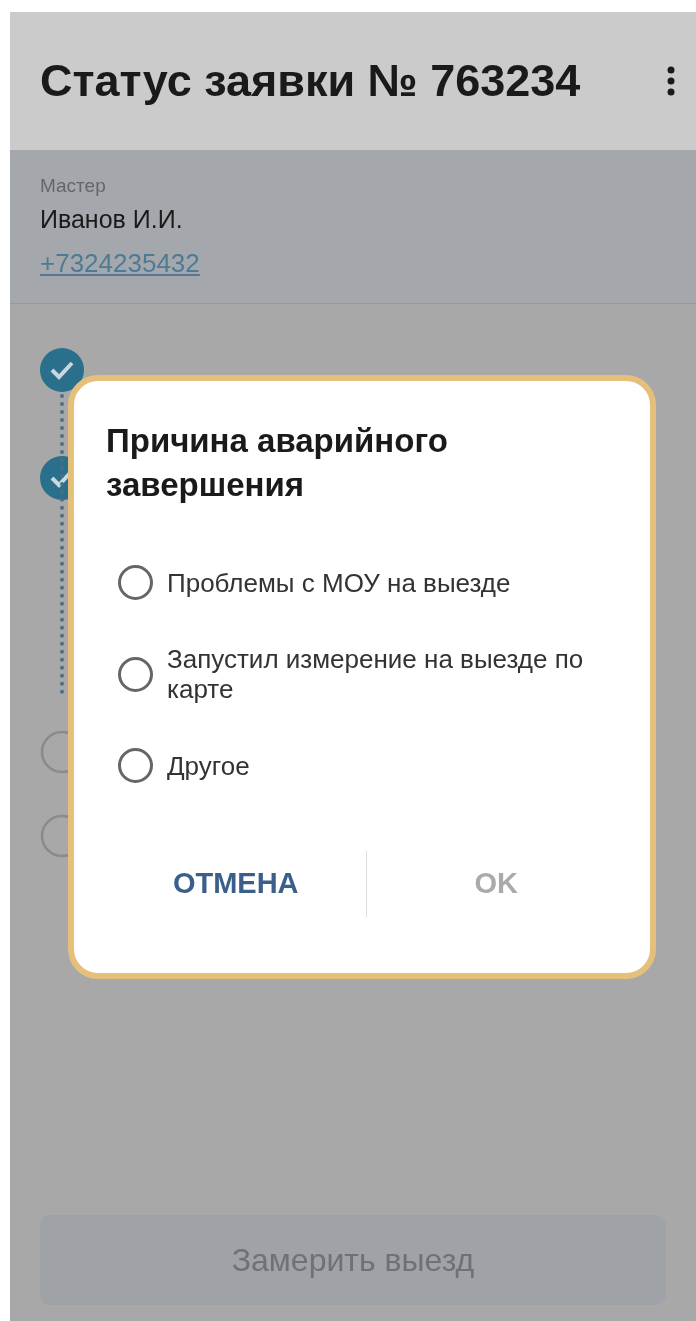 The width and height of the screenshot is (696, 1321). I want to click on screen-title: Статус заявки № 763234, so click(310, 81).